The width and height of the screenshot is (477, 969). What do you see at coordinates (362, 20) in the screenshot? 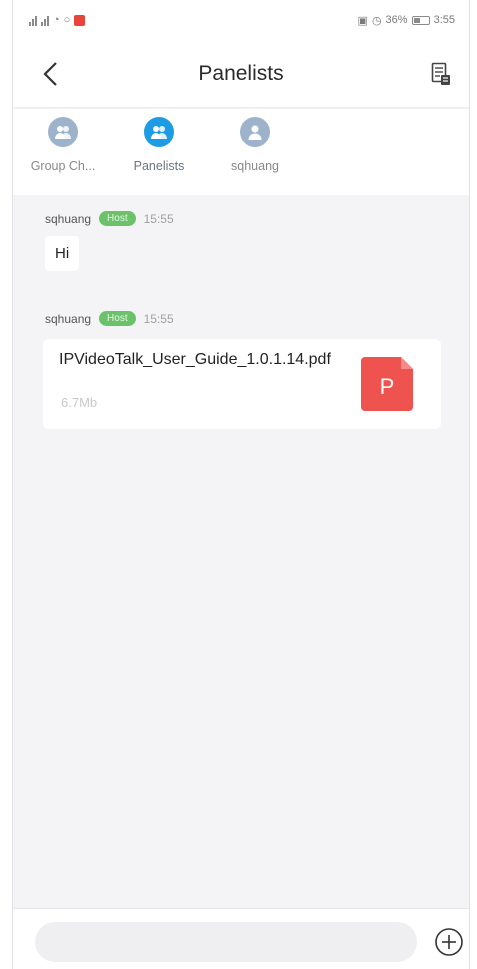
I see `nfc-icon: ▣` at bounding box center [362, 20].